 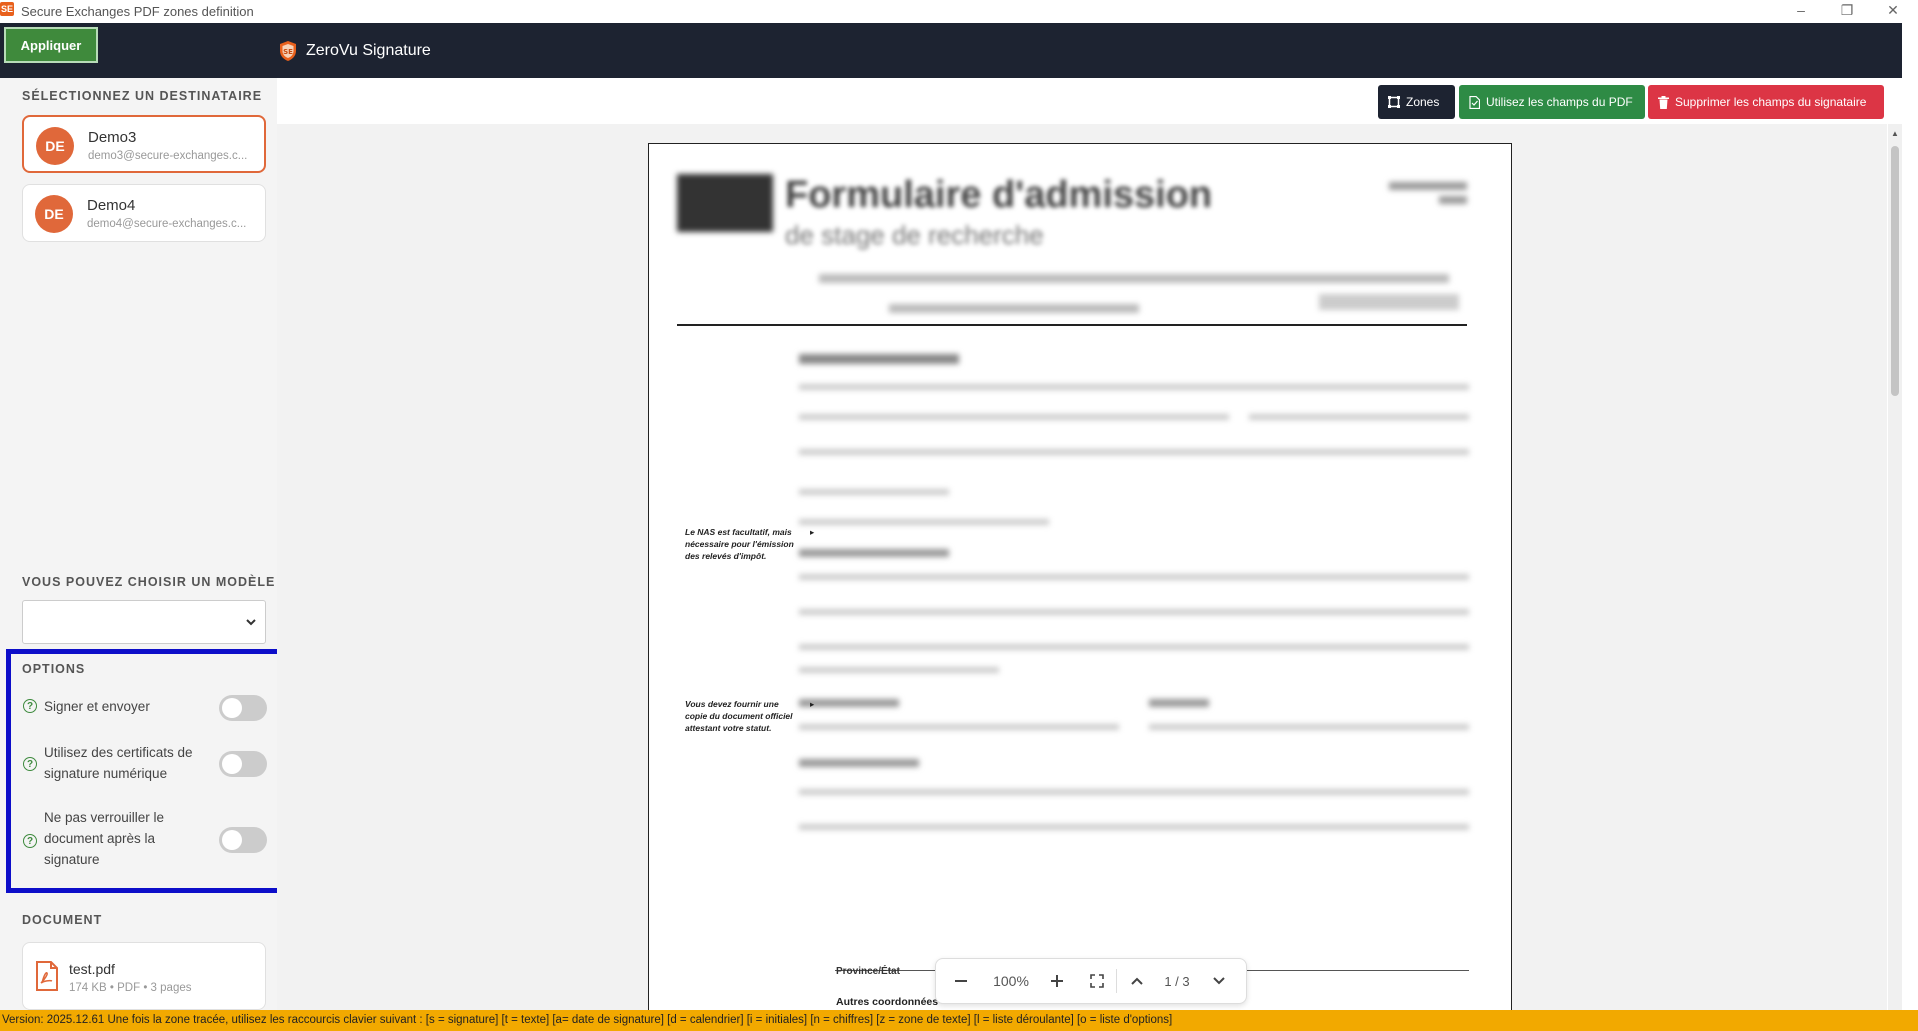 I want to click on vertical-scrollbar: ▲, so click(x=1895, y=567).